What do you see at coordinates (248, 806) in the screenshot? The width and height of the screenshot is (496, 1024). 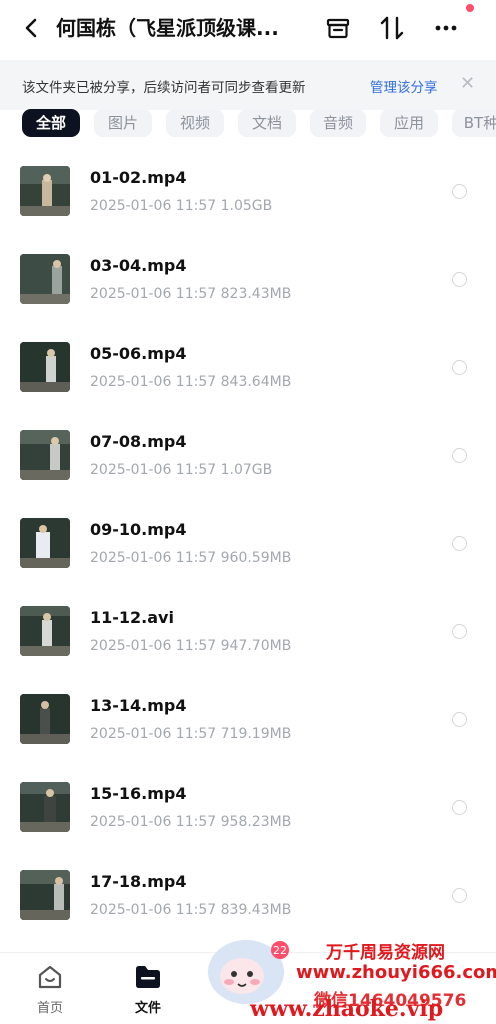 I see `file-row: 15-16.mp4 2025-01-06 11:57 958.23MB` at bounding box center [248, 806].